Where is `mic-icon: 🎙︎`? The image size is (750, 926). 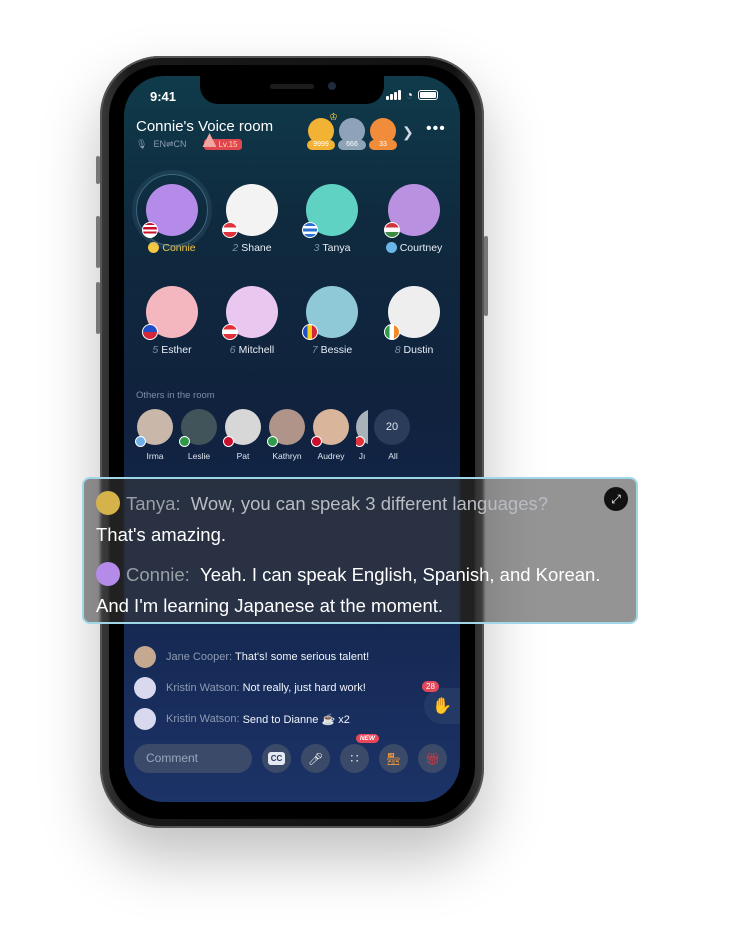
mic-icon: 🎙︎ is located at coordinates (142, 144).